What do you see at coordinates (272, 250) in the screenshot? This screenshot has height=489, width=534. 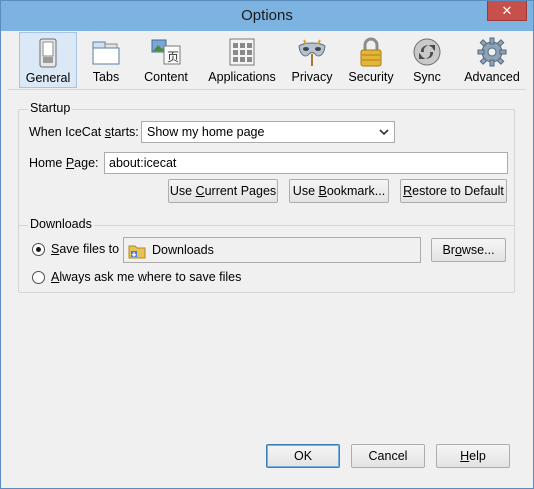 I see `download-folder-field: Downloads` at bounding box center [272, 250].